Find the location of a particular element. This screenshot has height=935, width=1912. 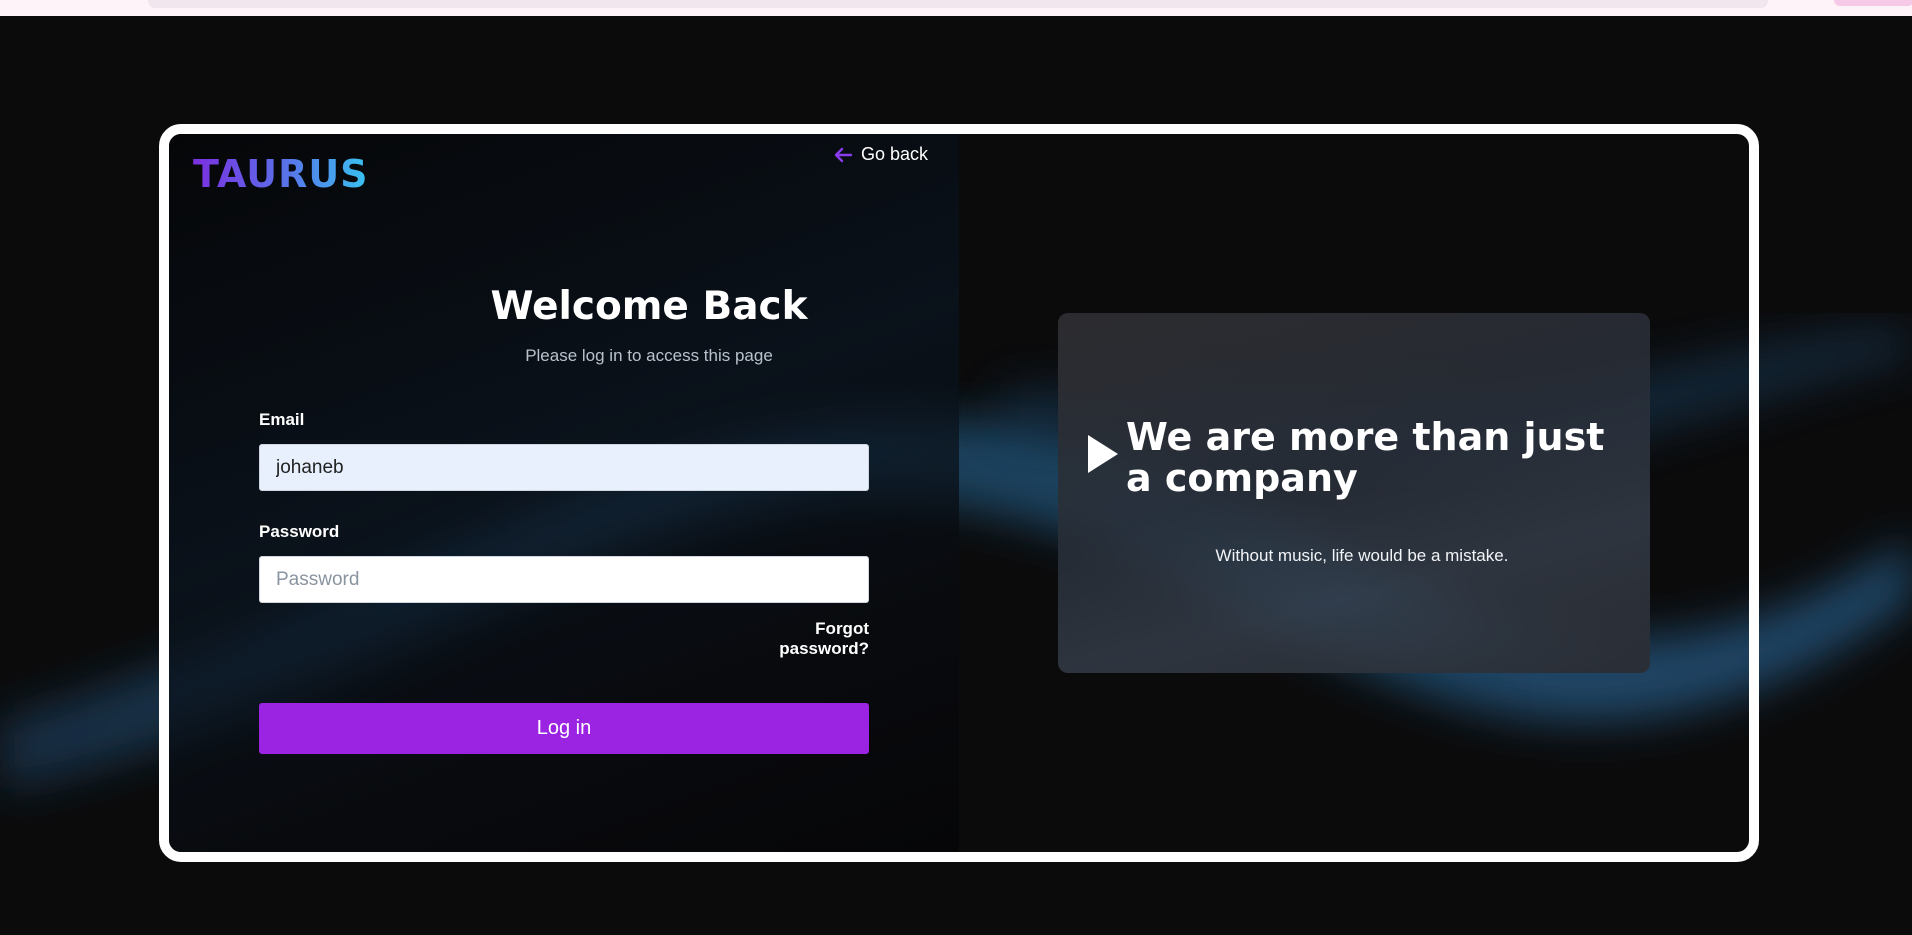

email-label: Email is located at coordinates (282, 419).